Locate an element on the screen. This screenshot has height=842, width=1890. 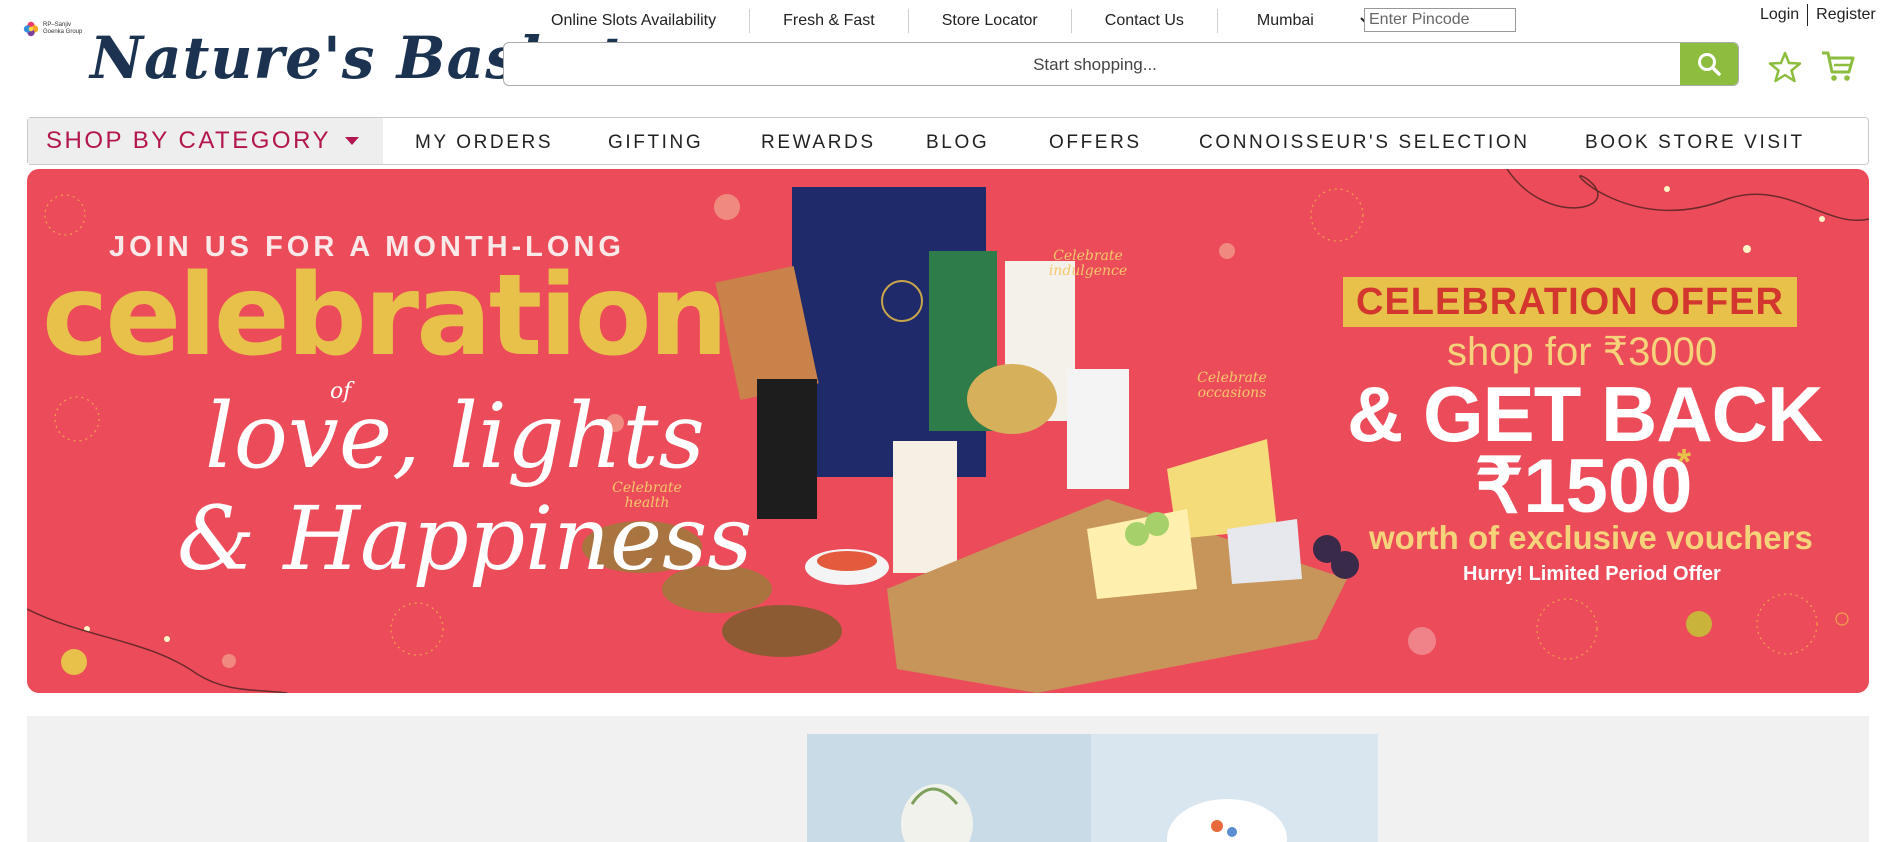
search-icon is located at coordinates (1709, 64).